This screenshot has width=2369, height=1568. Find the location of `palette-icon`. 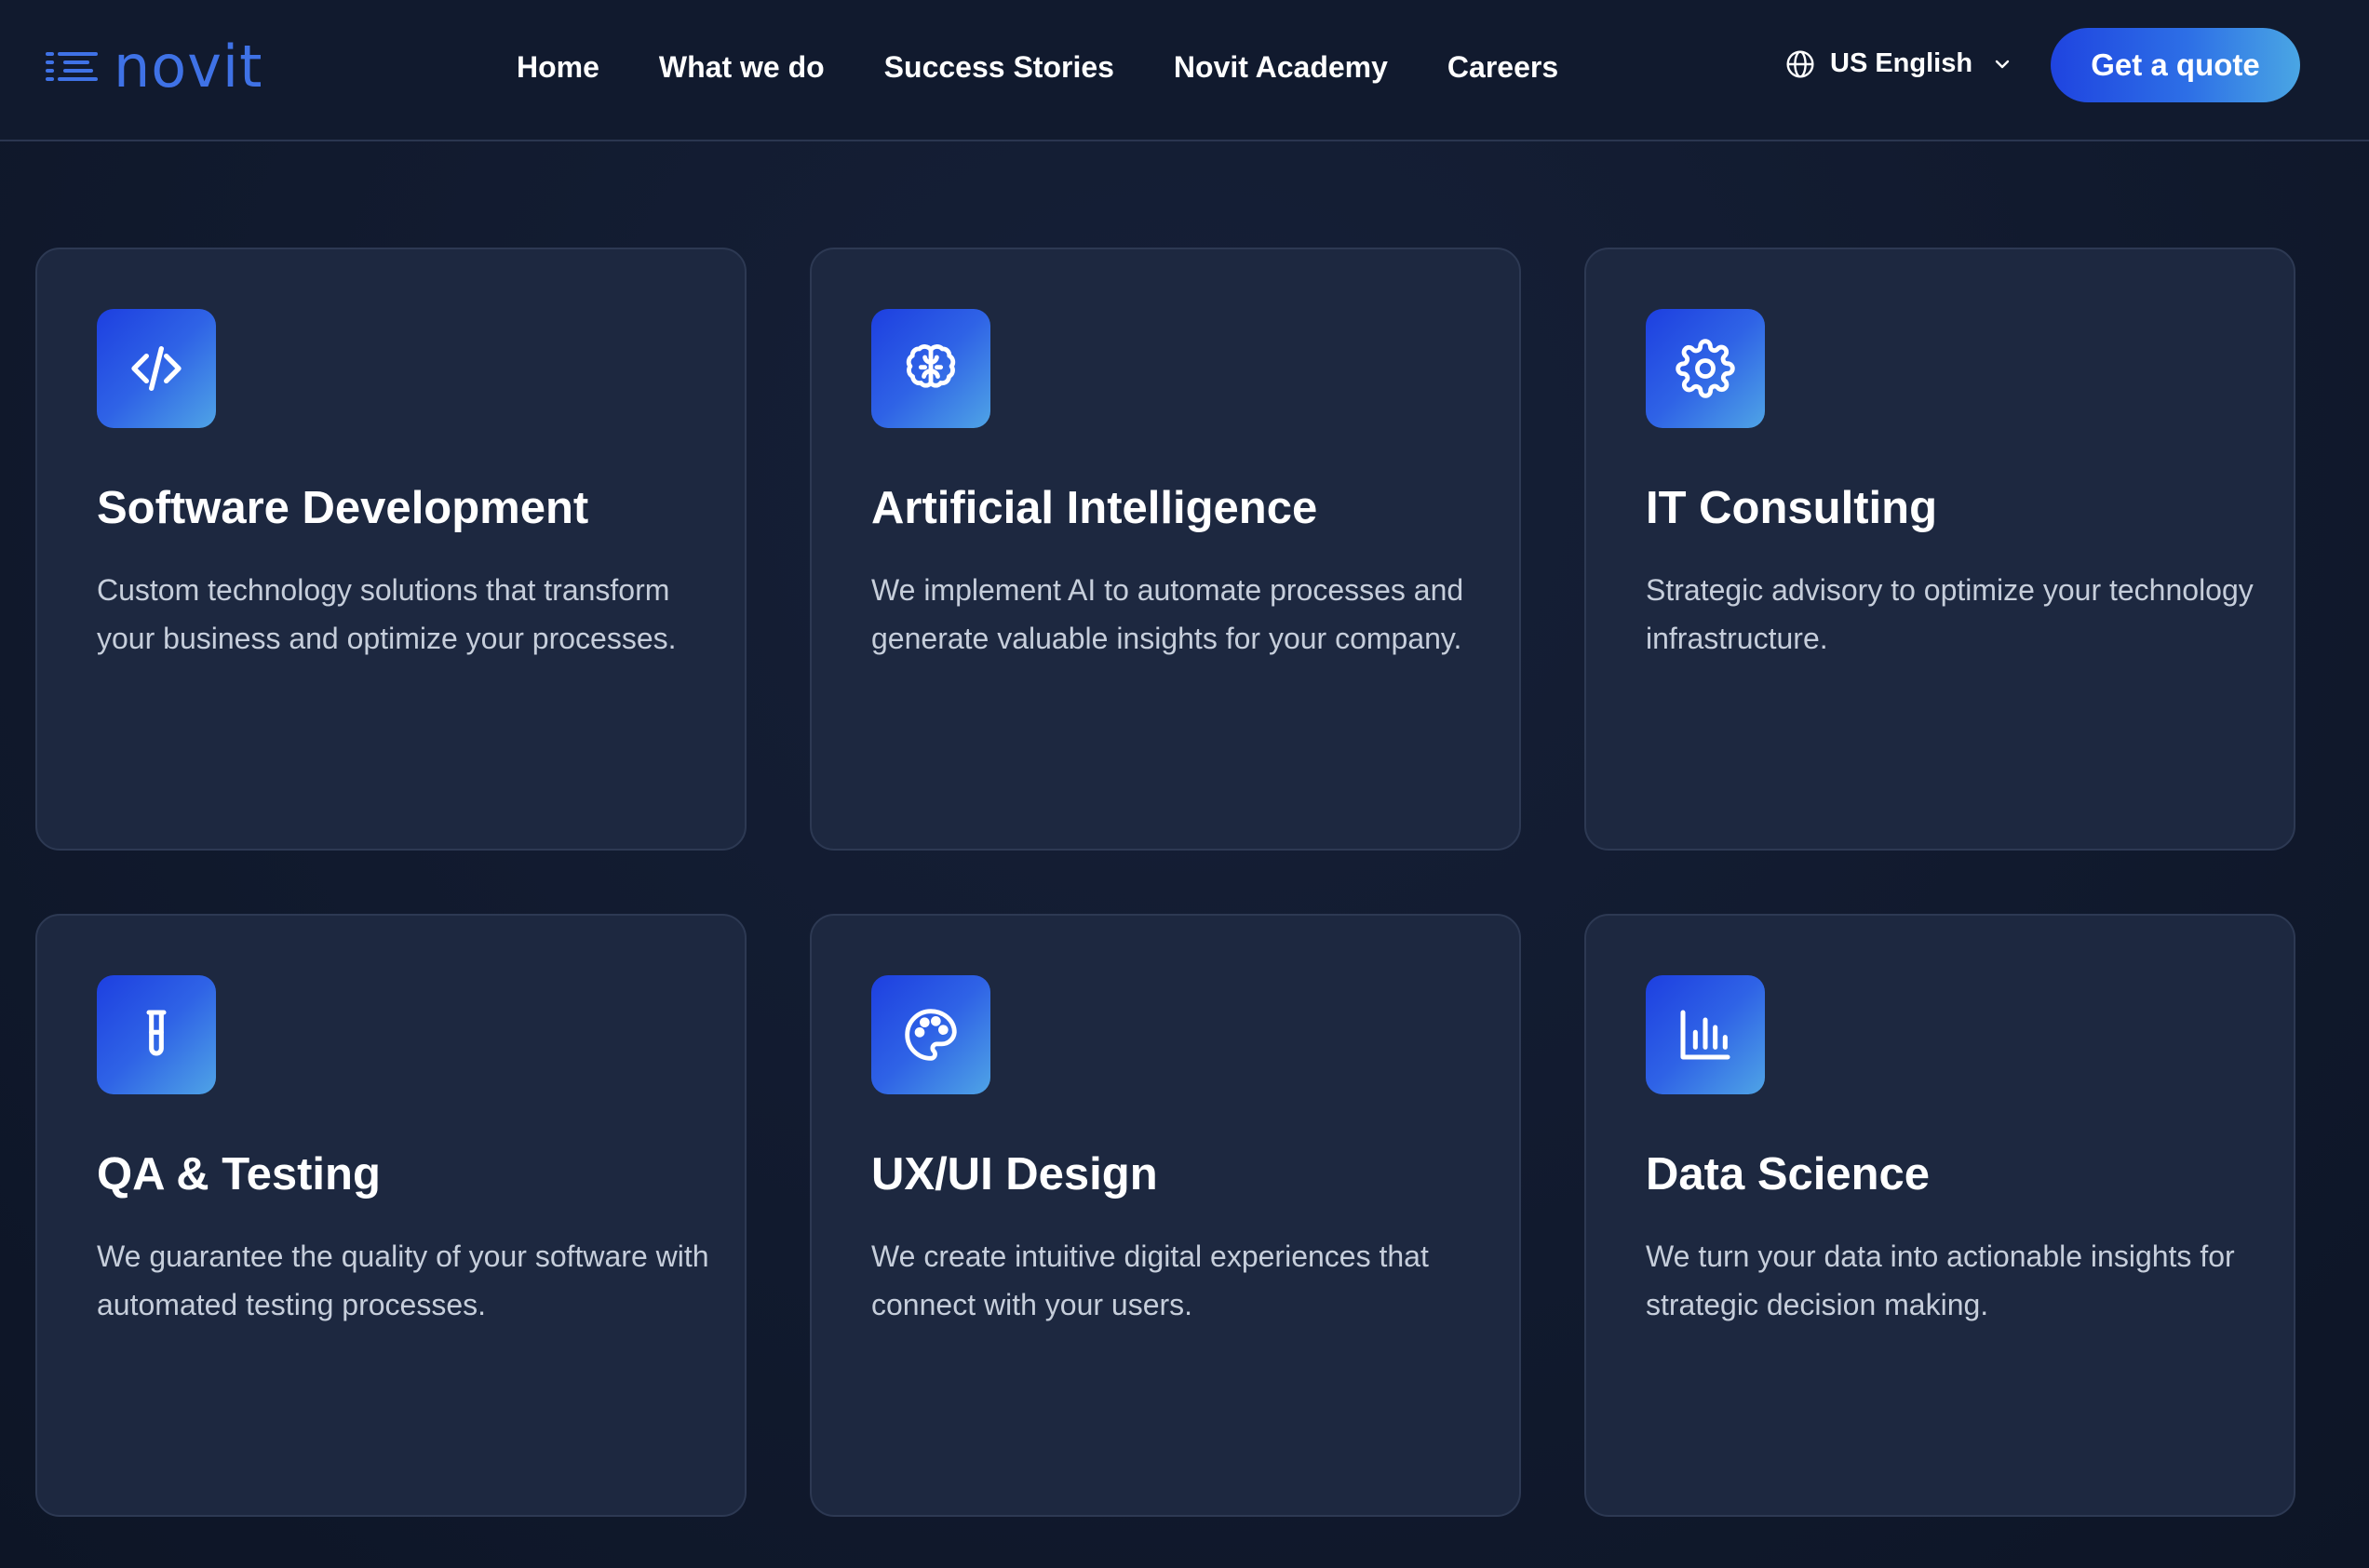

palette-icon is located at coordinates (931, 1035).